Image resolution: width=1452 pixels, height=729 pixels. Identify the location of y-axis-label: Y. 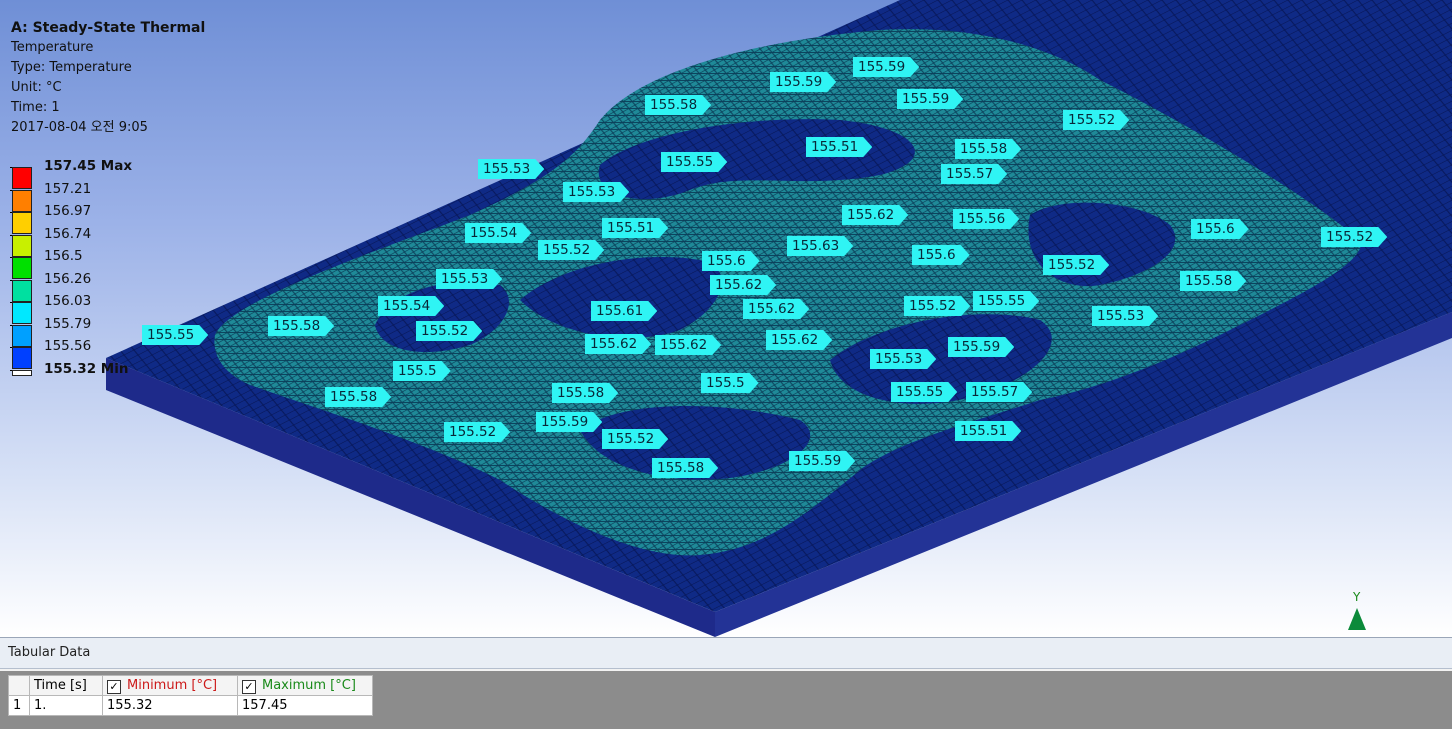
(1357, 597).